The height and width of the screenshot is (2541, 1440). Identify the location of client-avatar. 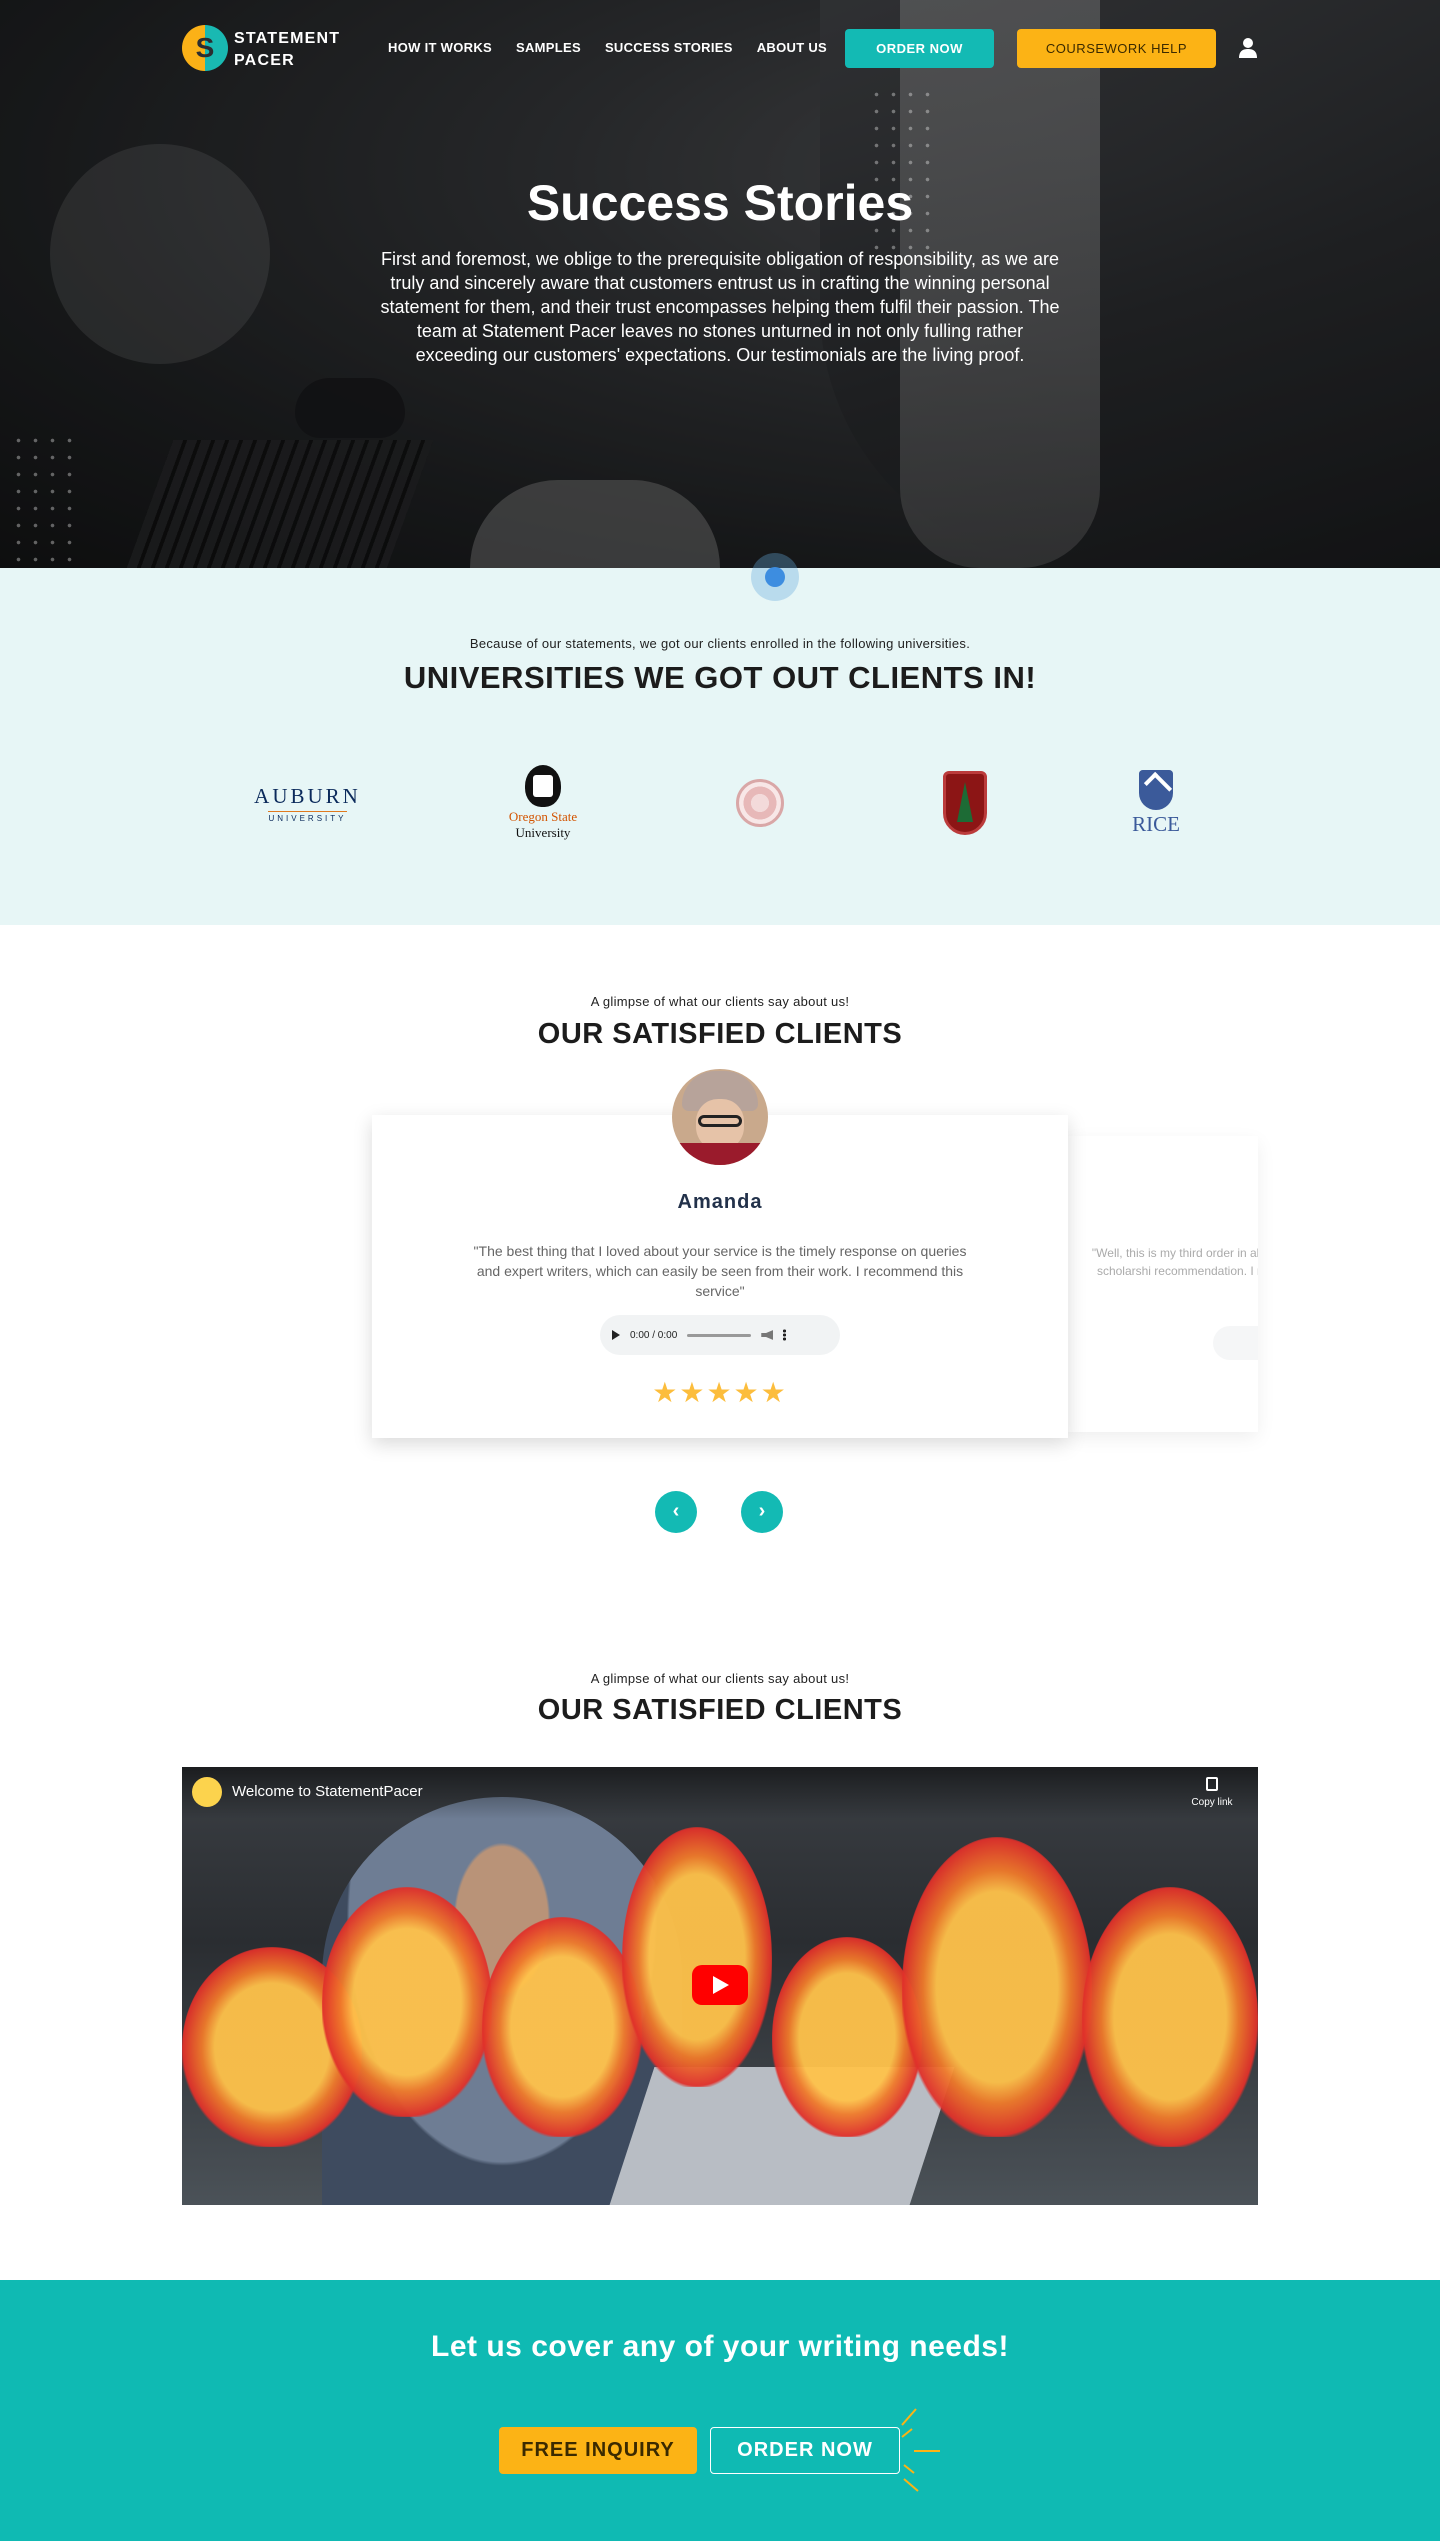
(720, 1117).